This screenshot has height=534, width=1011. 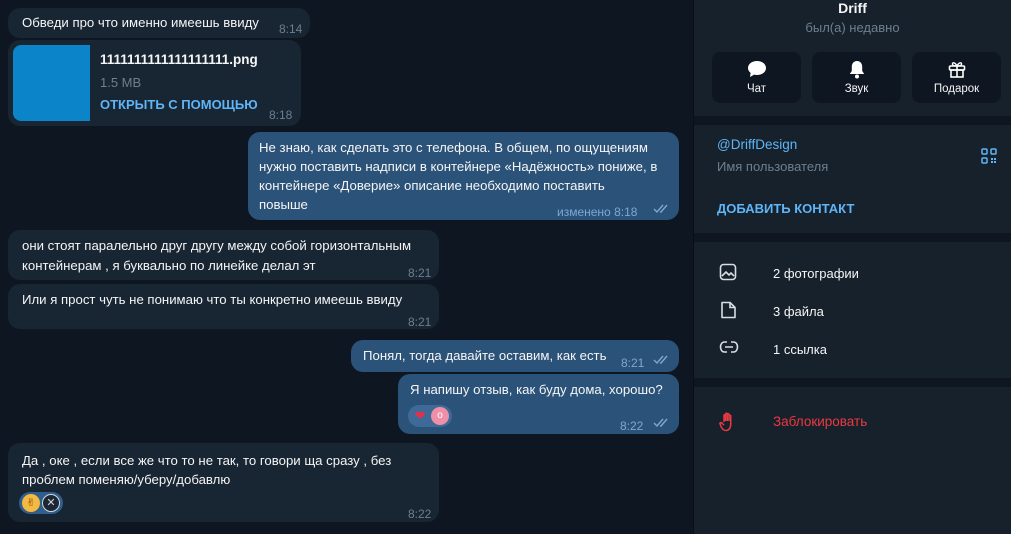 What do you see at coordinates (816, 273) in the screenshot?
I see `photos-item: 2 фотографии` at bounding box center [816, 273].